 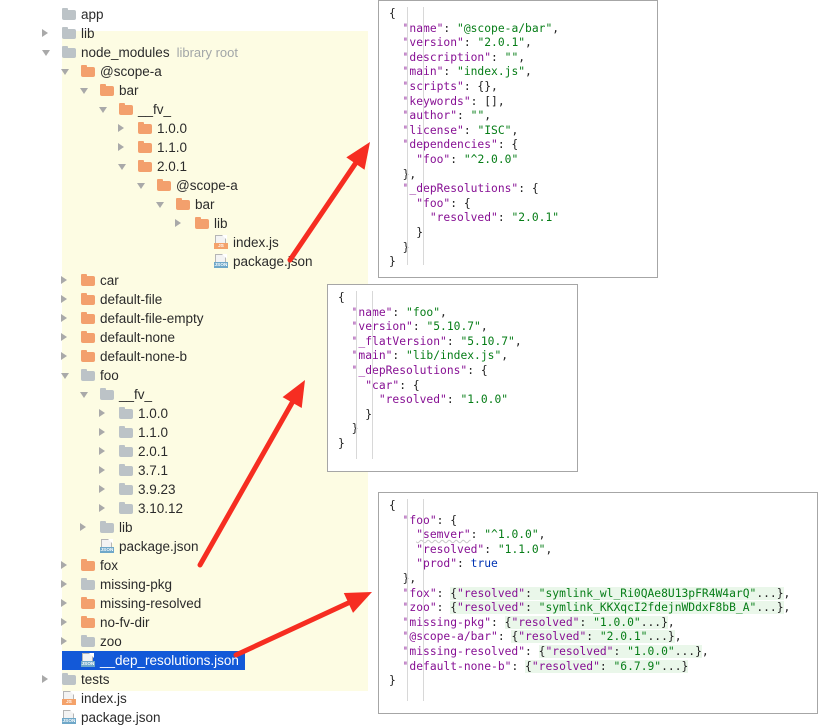 What do you see at coordinates (185, 299) in the screenshot?
I see `tree-row: default-file` at bounding box center [185, 299].